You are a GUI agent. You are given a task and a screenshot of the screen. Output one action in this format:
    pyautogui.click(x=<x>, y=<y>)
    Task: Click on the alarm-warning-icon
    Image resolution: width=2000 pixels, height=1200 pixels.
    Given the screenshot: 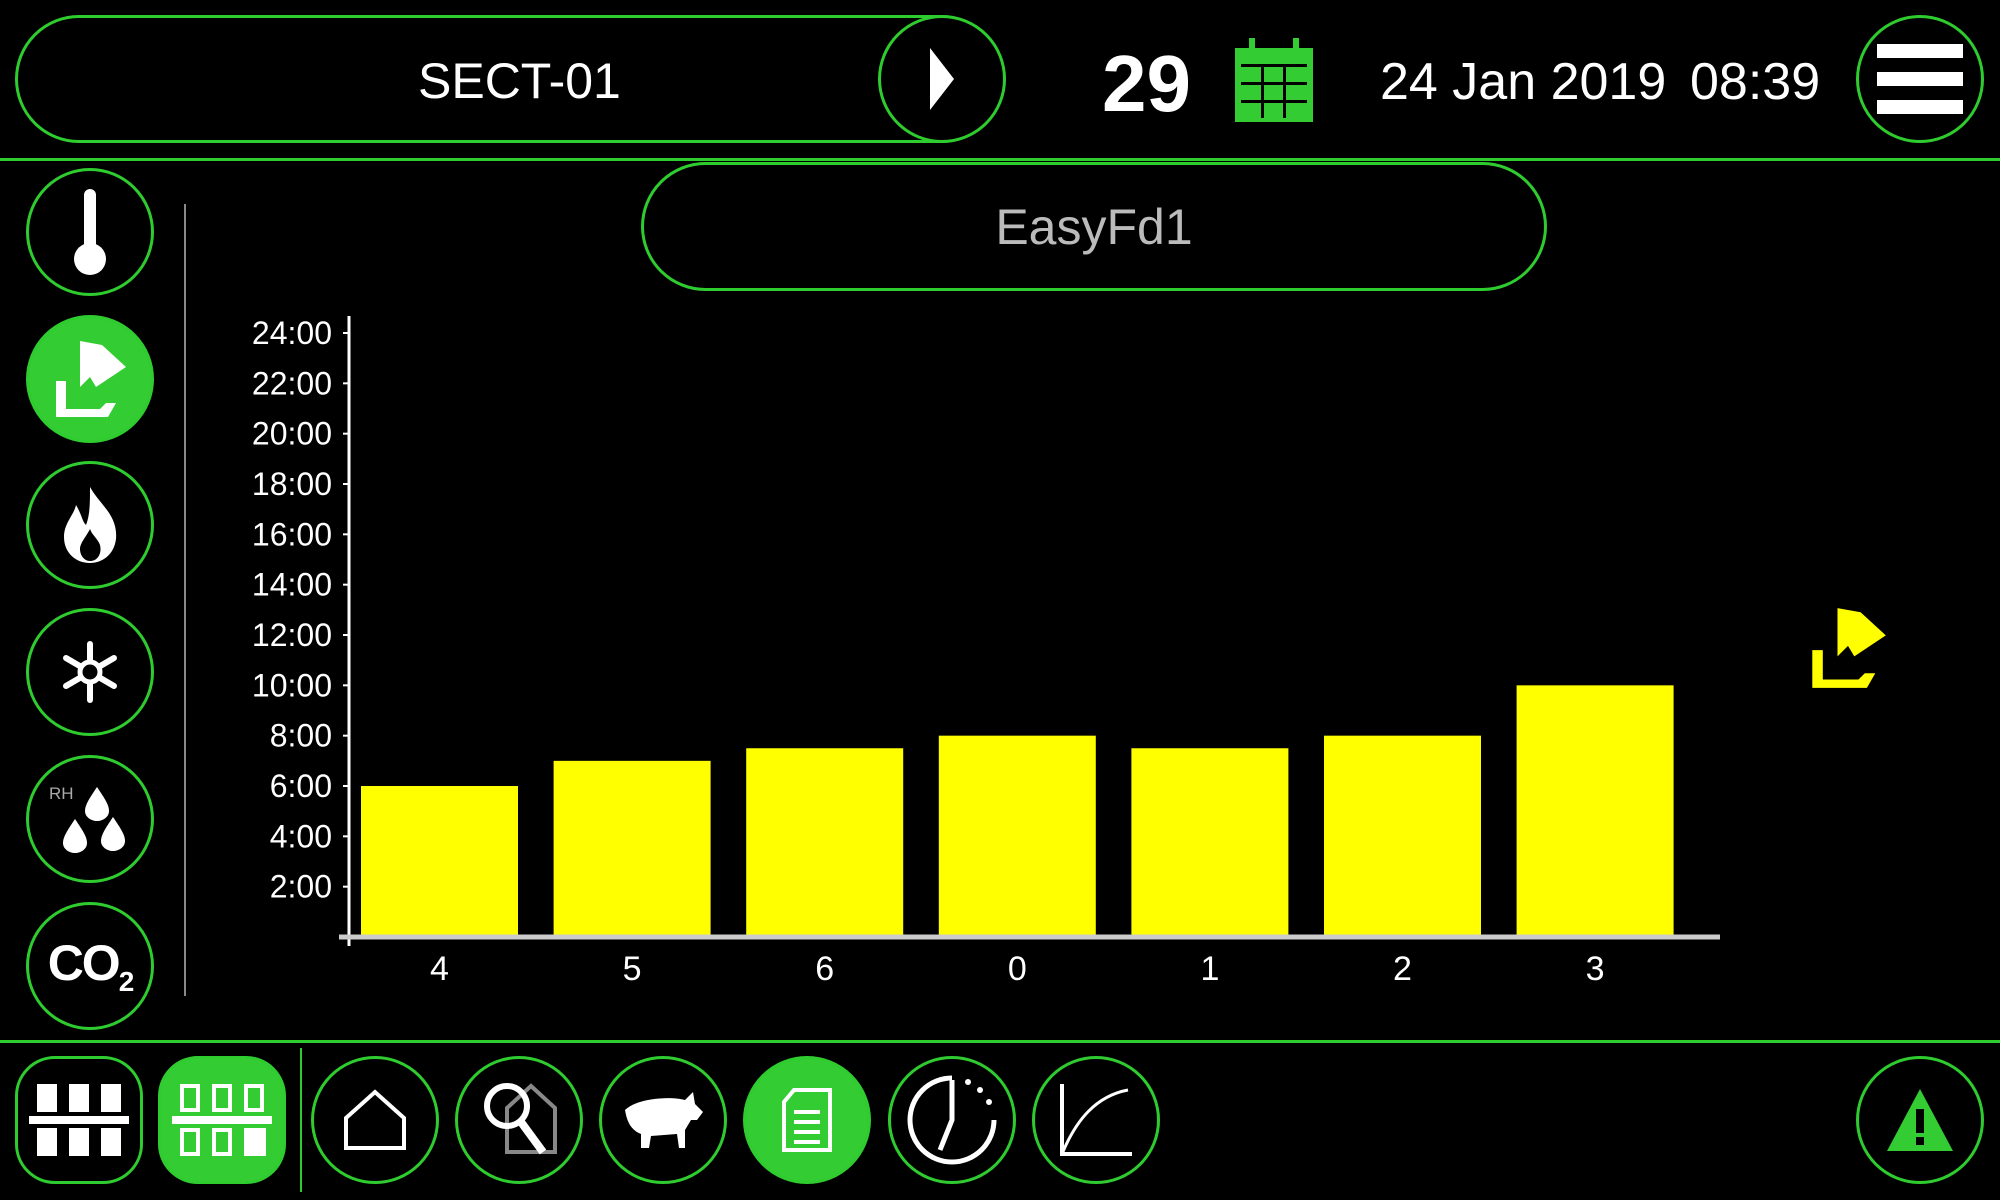 What is the action you would take?
    pyautogui.click(x=1920, y=1120)
    